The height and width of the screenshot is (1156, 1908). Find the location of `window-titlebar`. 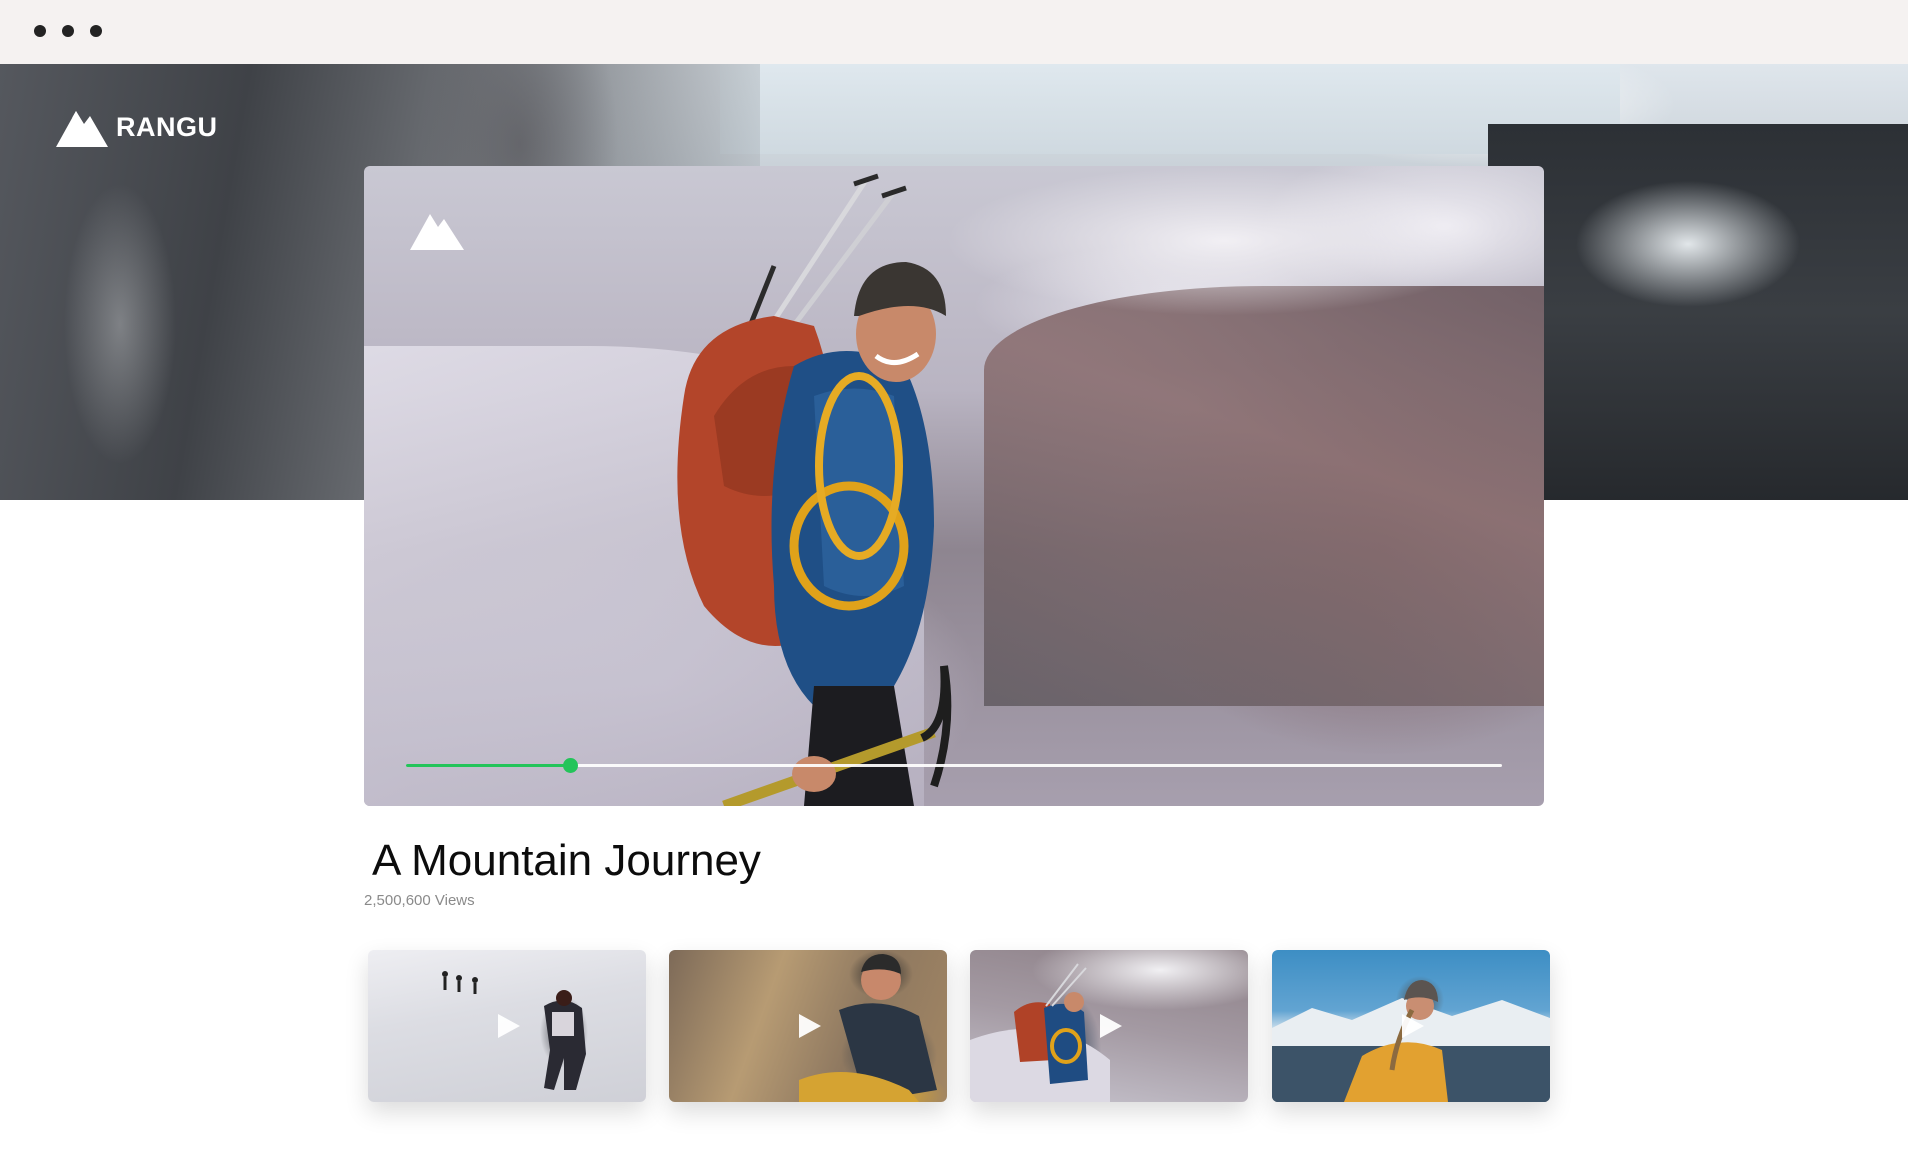

window-titlebar is located at coordinates (954, 32).